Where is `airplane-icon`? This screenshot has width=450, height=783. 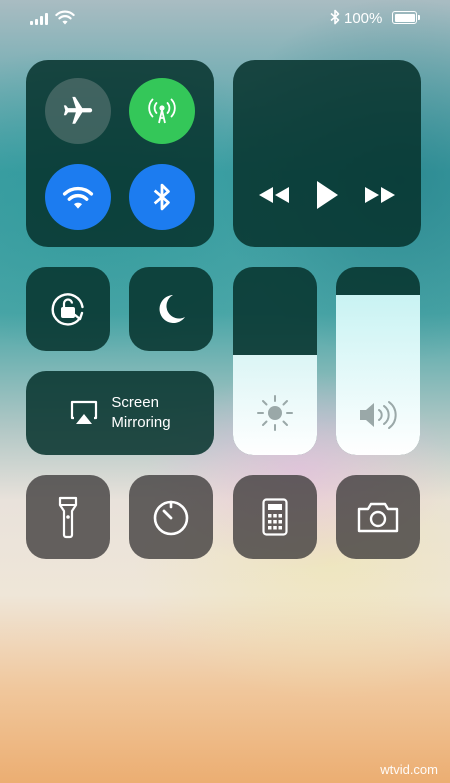
airplane-icon is located at coordinates (78, 110).